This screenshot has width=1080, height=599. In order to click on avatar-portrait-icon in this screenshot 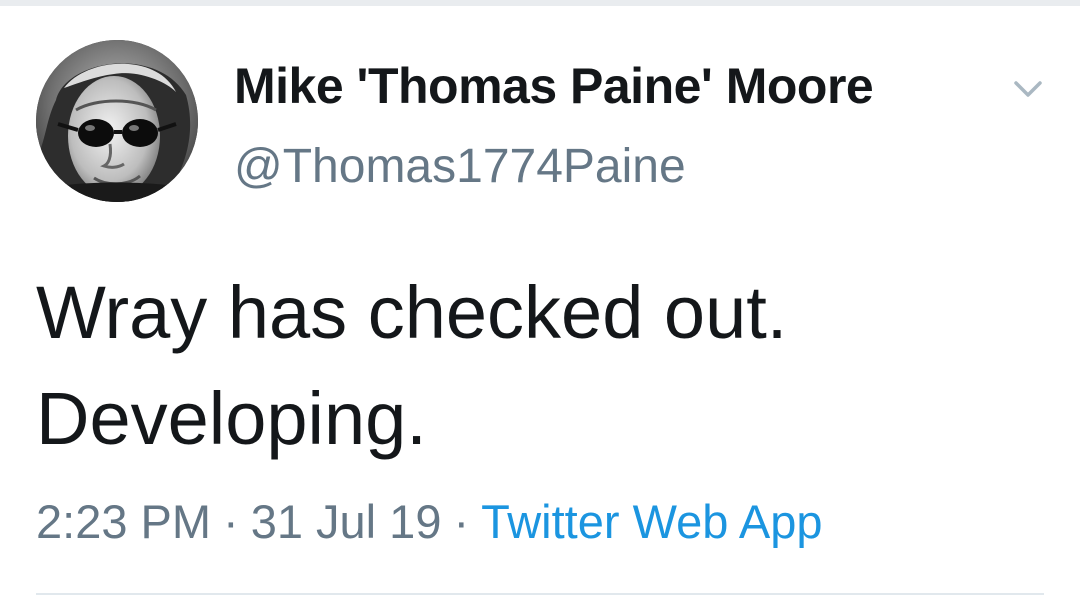, I will do `click(117, 121)`.